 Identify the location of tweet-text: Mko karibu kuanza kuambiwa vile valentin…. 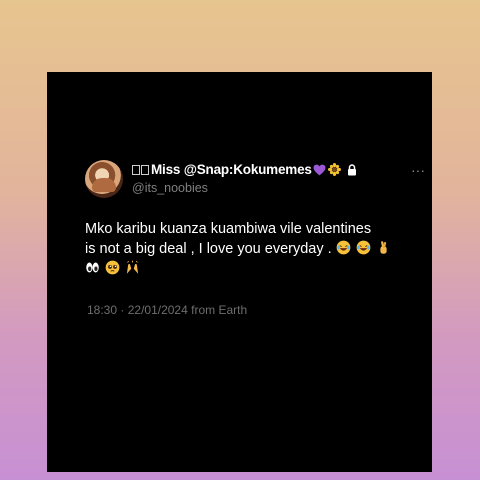
(236, 249).